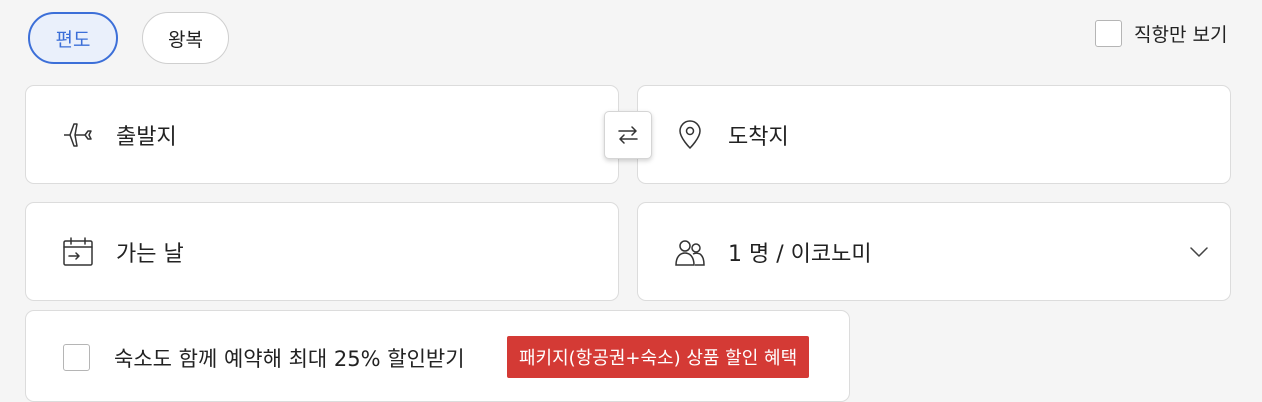 The width and height of the screenshot is (1262, 402). Describe the element at coordinates (934, 251) in the screenshot. I see `passengers-class-selector: 1 명 / 이코노미` at that location.